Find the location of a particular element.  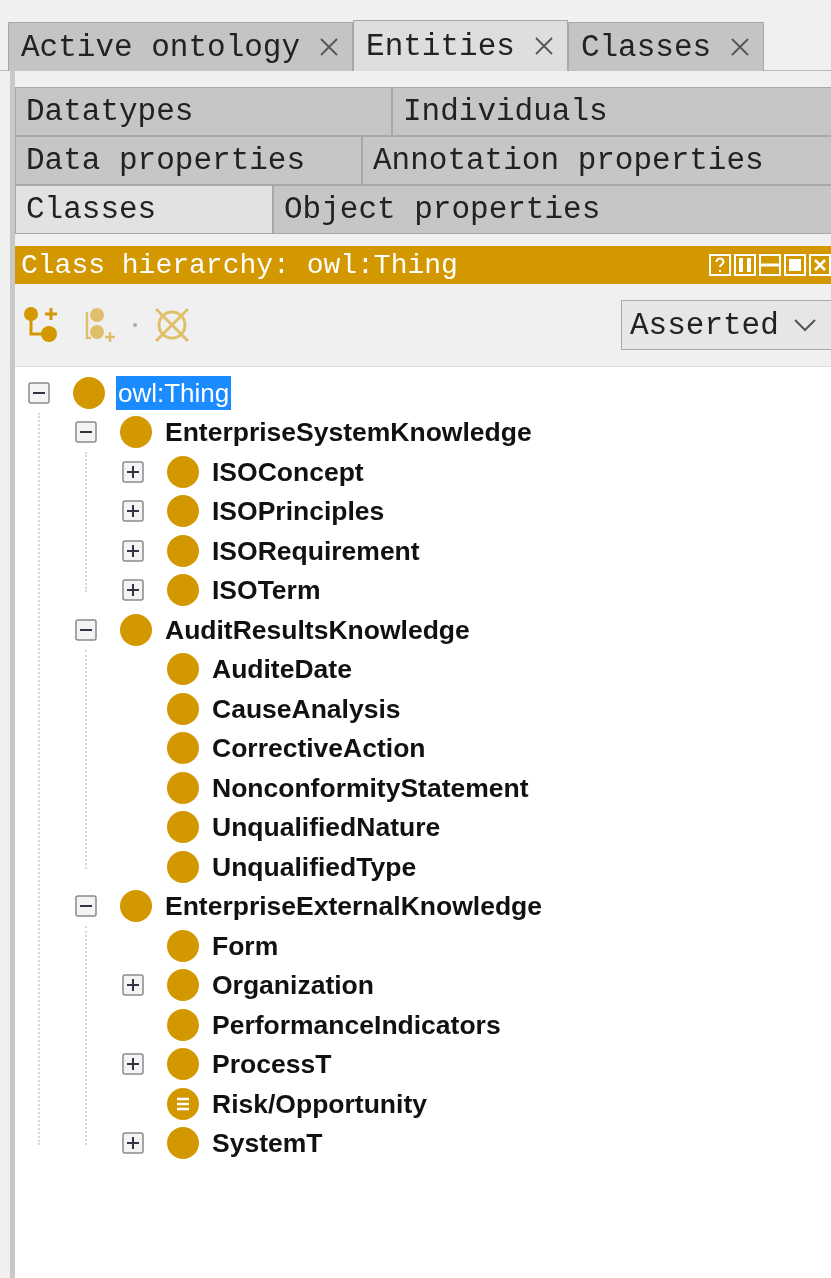

tree-node-label: ISORequirement is located at coordinates (316, 550).